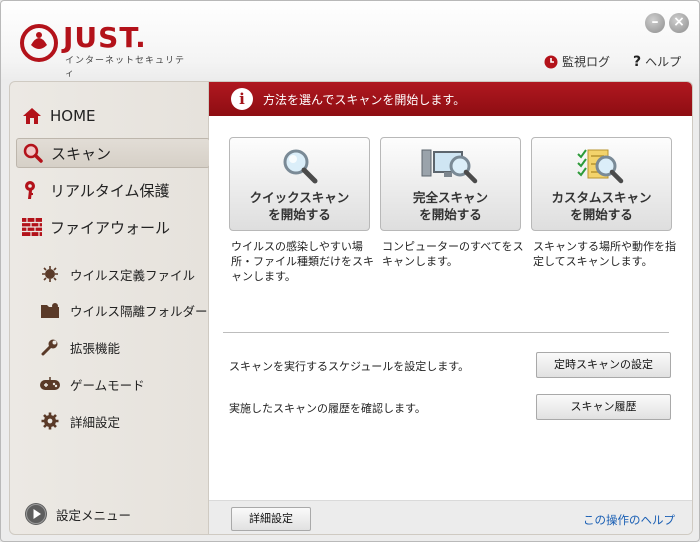  I want to click on checklist-magnifier-icon, so click(599, 166).